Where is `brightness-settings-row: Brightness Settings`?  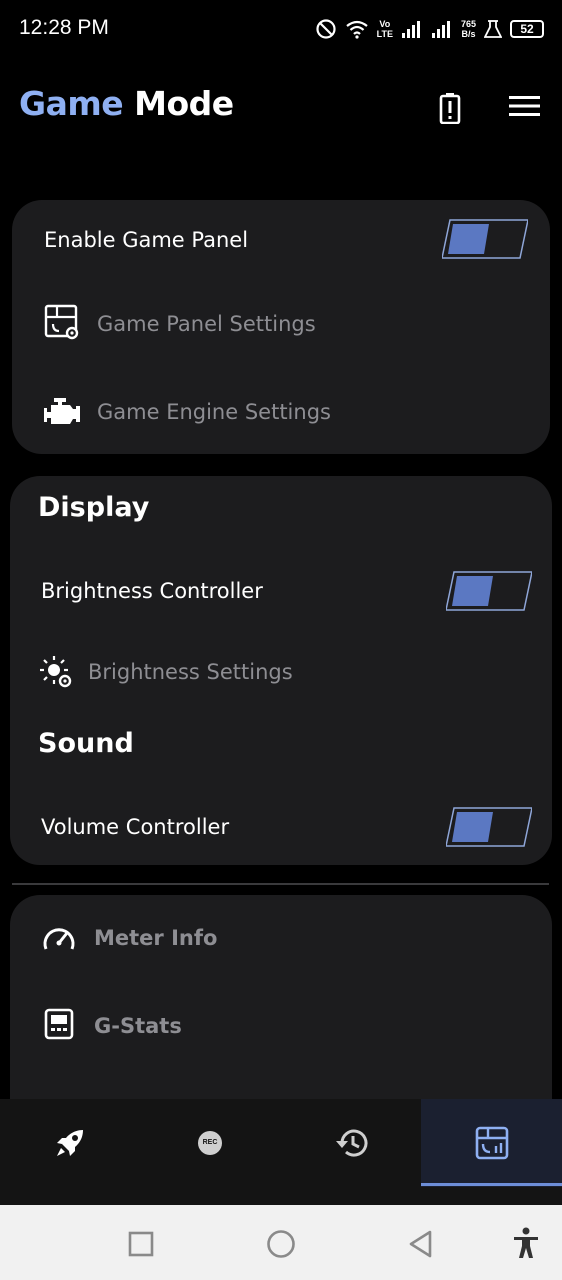
brightness-settings-row: Brightness Settings is located at coordinates (281, 671).